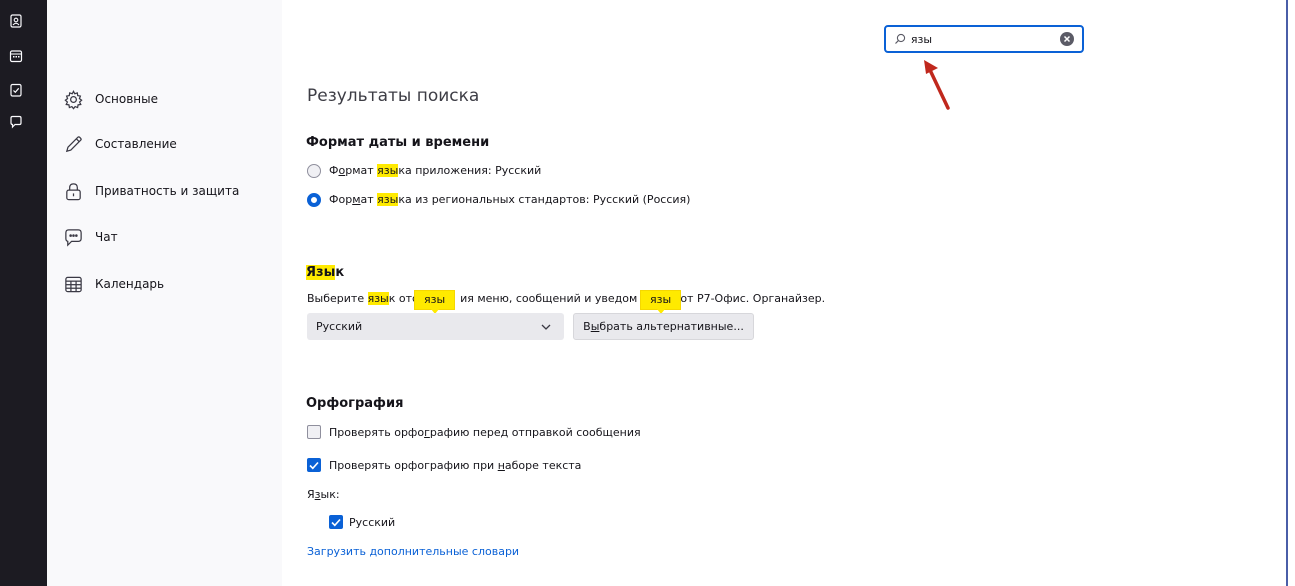 This screenshot has width=1295, height=586. Describe the element at coordinates (16, 90) in the screenshot. I see `tasks-icon` at that location.